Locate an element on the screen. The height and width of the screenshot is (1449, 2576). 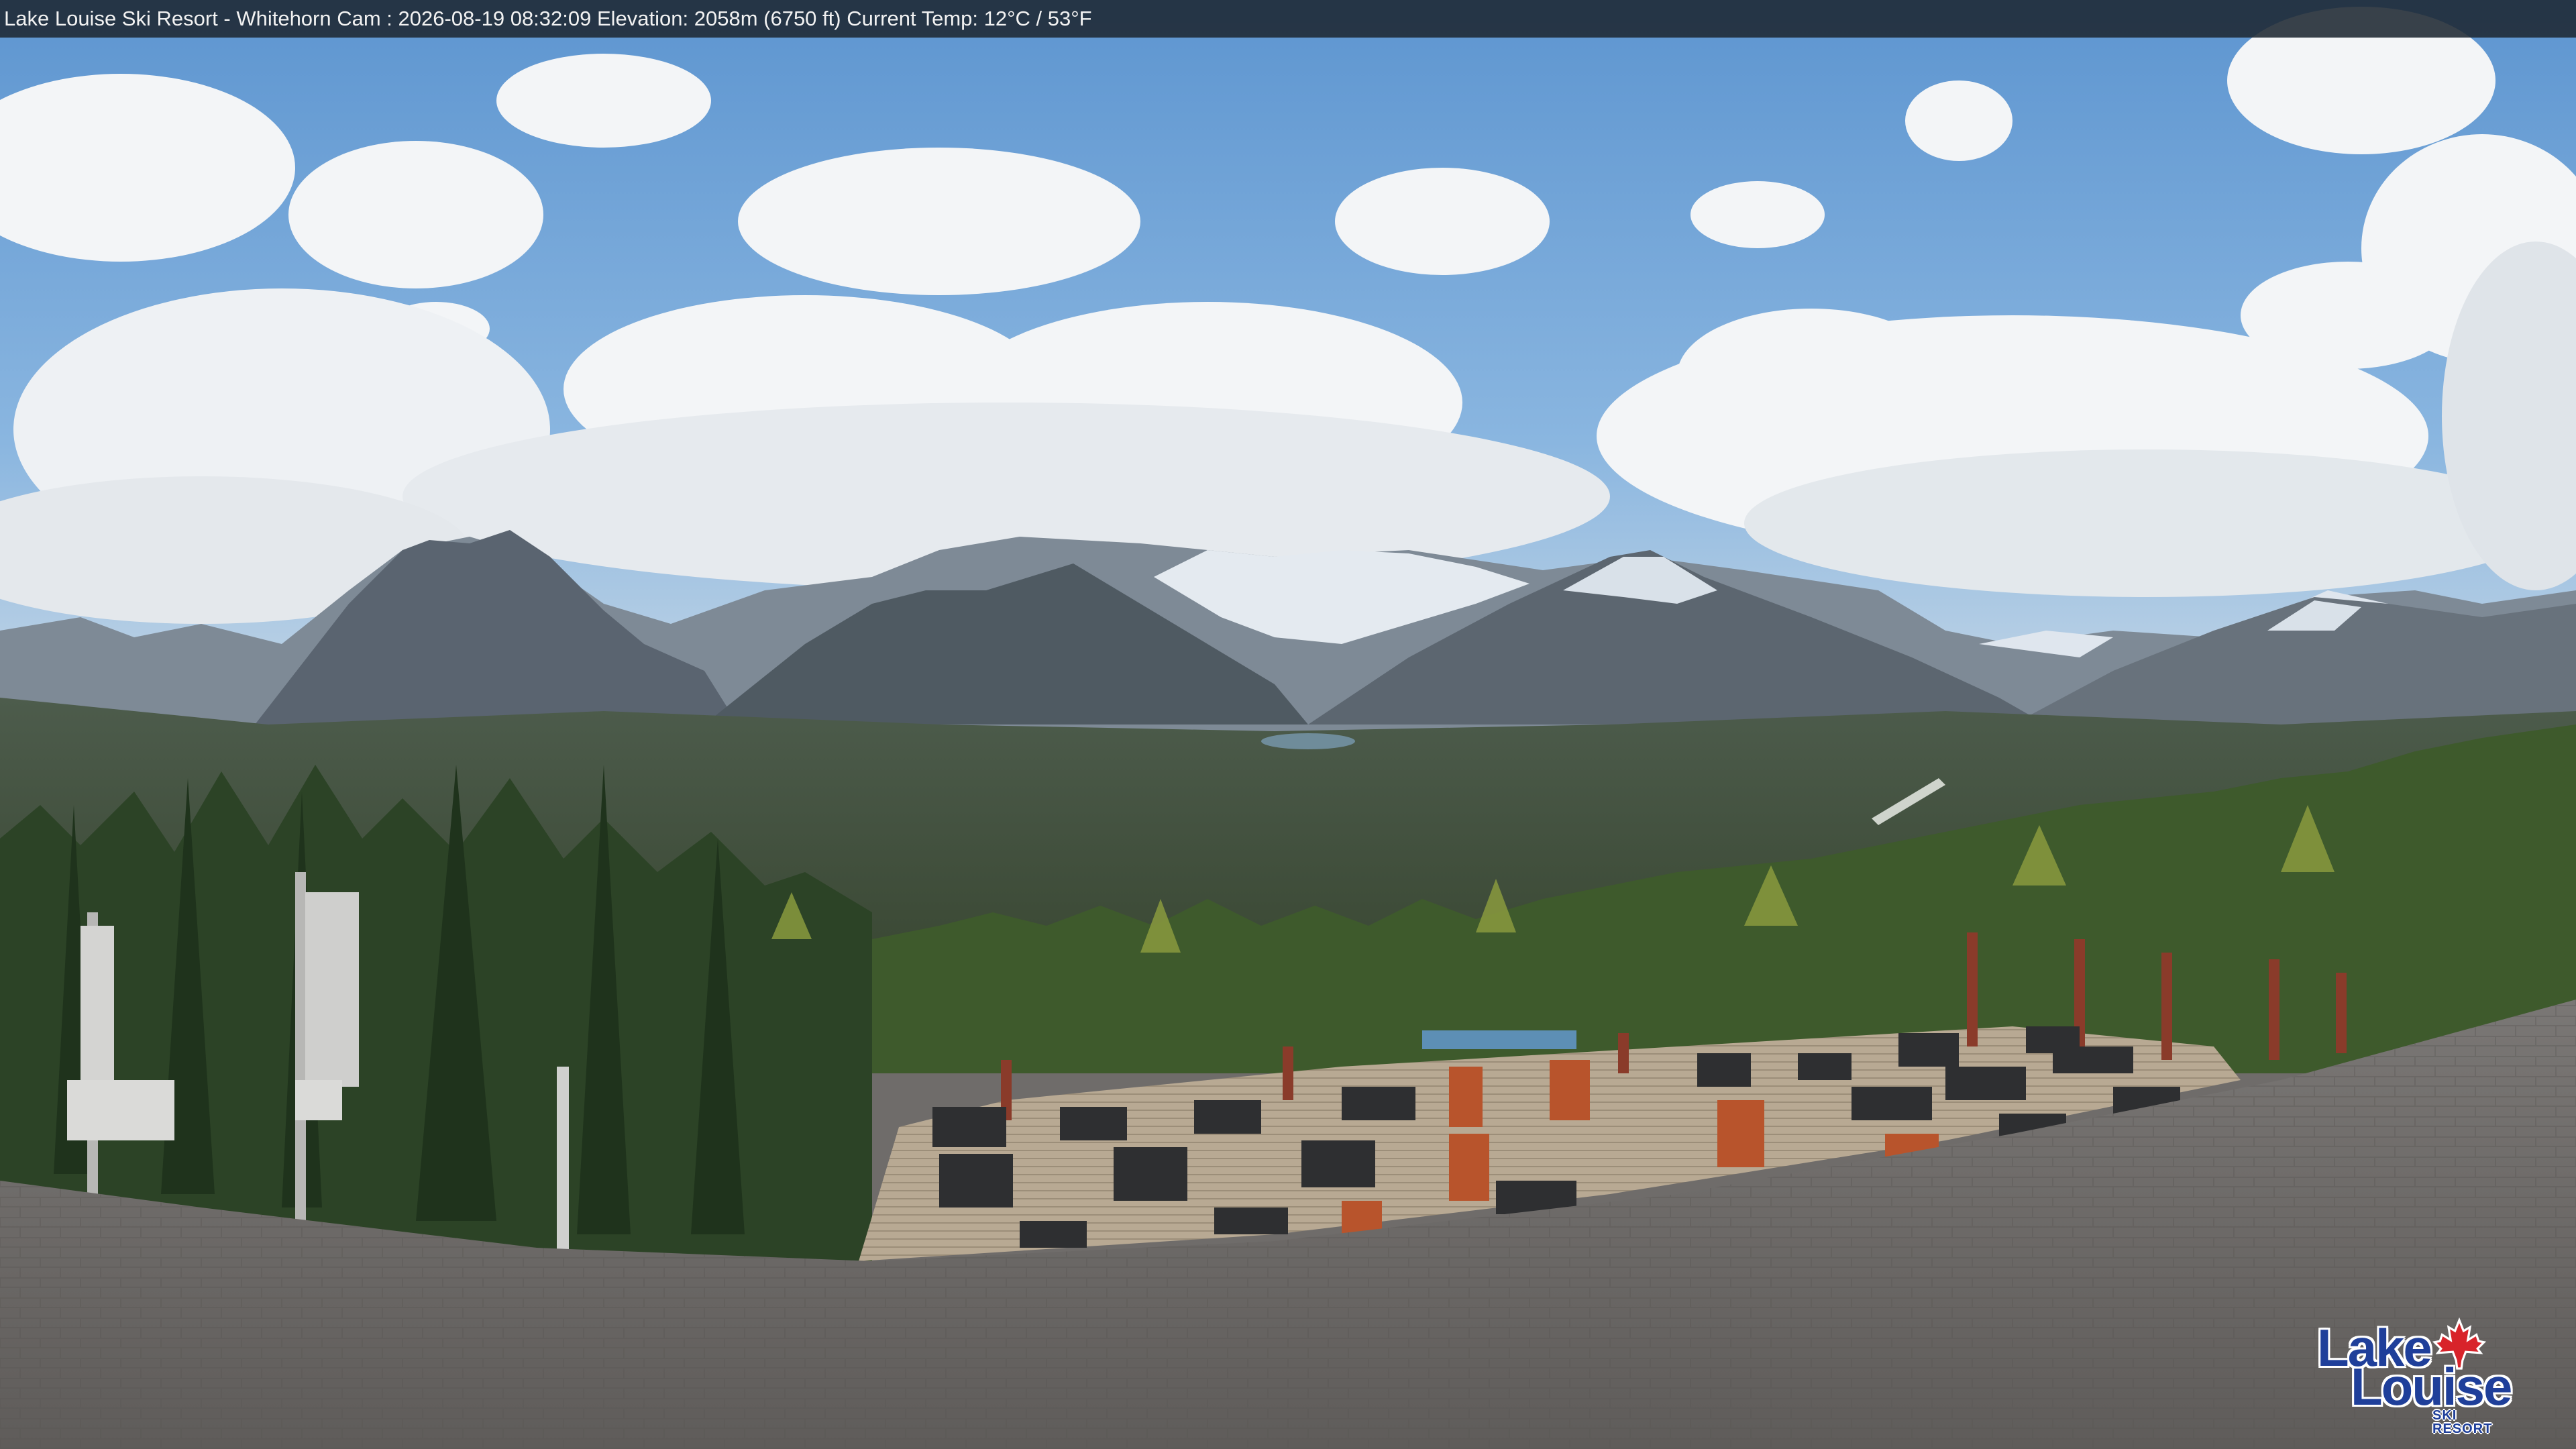
logo-text-ski-resort: SKI RESORT is located at coordinates (2462, 1422).